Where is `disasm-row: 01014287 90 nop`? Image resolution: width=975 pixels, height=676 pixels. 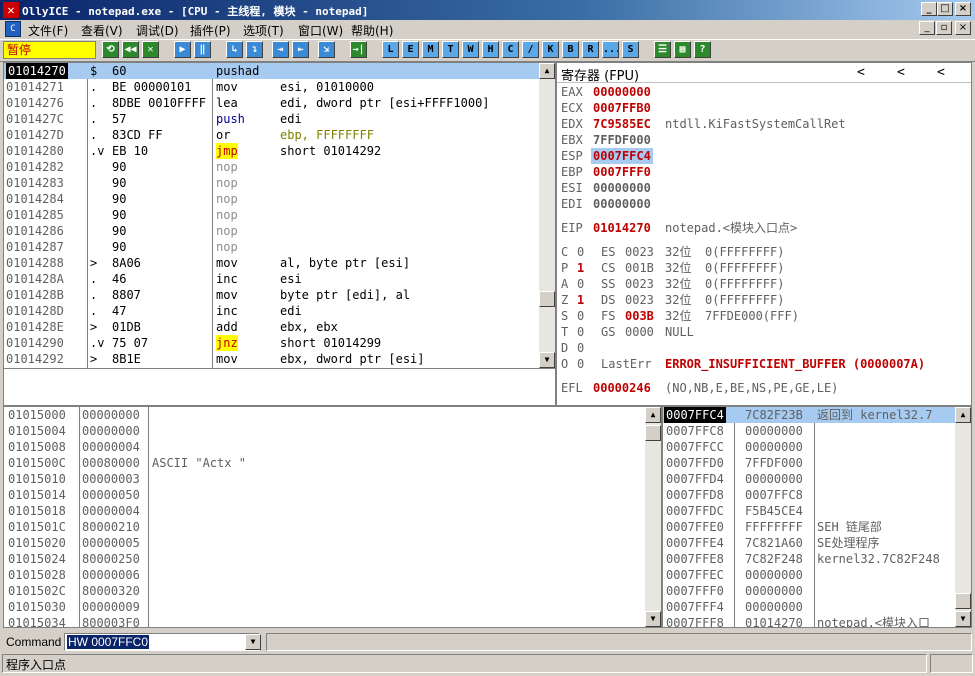
disasm-row: 01014287 90 nop is located at coordinates (271, 247).